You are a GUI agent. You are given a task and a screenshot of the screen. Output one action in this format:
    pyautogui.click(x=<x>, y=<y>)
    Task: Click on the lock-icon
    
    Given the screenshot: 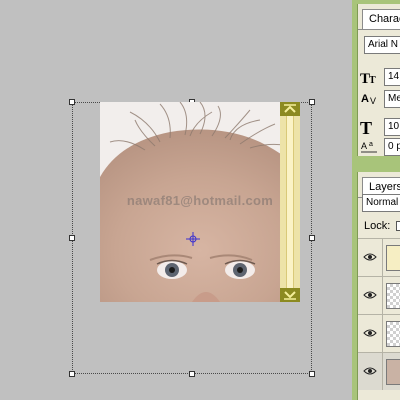 What is the action you would take?
    pyautogui.click(x=398, y=226)
    